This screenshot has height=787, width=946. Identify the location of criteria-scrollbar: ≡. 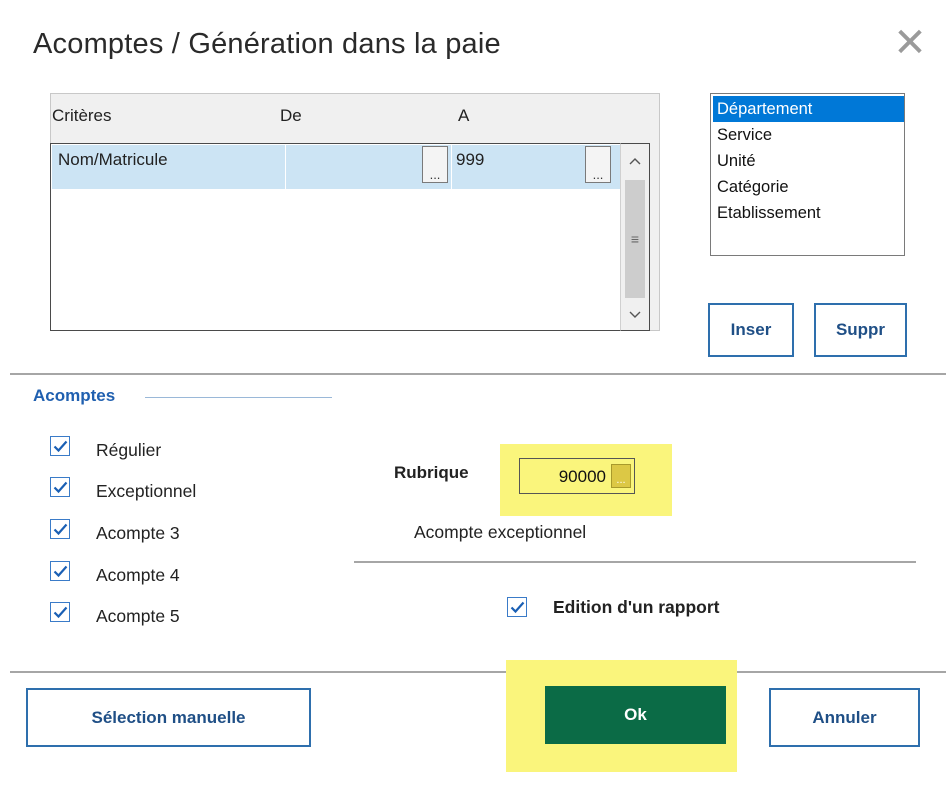
(635, 237).